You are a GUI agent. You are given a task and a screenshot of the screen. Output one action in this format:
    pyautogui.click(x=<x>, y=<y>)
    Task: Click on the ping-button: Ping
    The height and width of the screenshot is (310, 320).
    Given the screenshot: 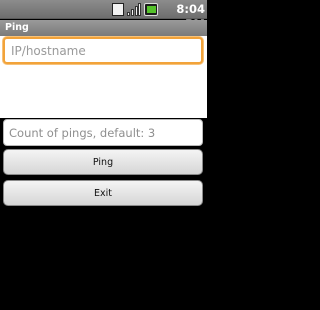 What is the action you would take?
    pyautogui.click(x=103, y=162)
    